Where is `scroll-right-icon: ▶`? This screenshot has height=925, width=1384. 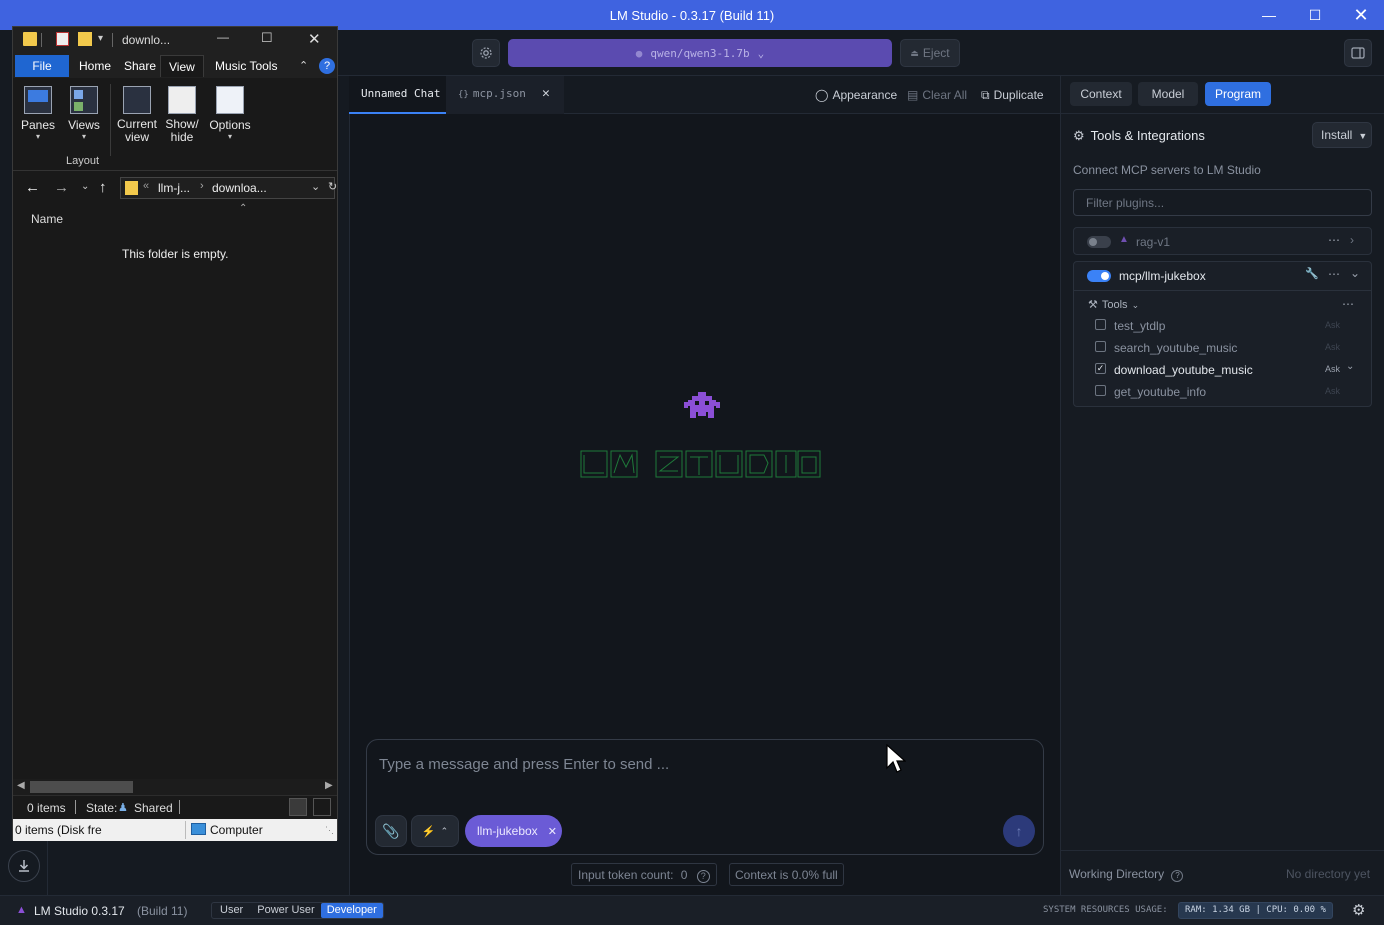 scroll-right-icon: ▶ is located at coordinates (329, 785).